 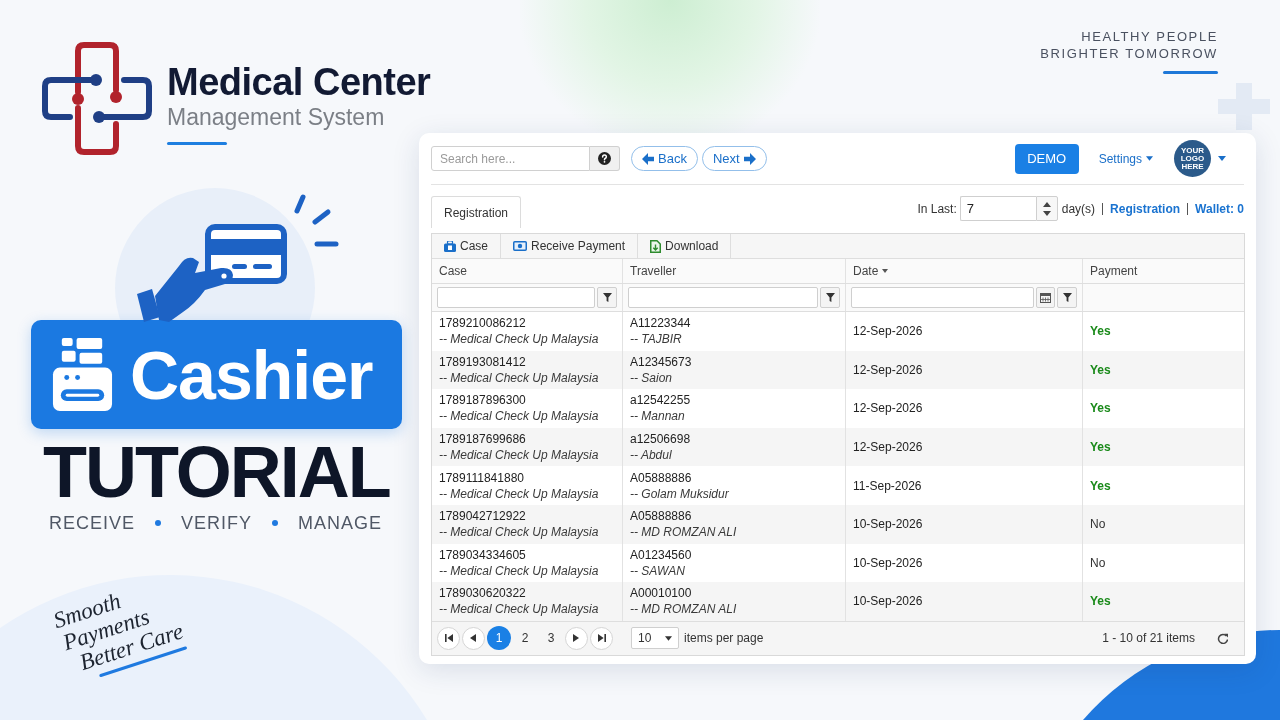 I want to click on last-page-icon, so click(x=601, y=638).